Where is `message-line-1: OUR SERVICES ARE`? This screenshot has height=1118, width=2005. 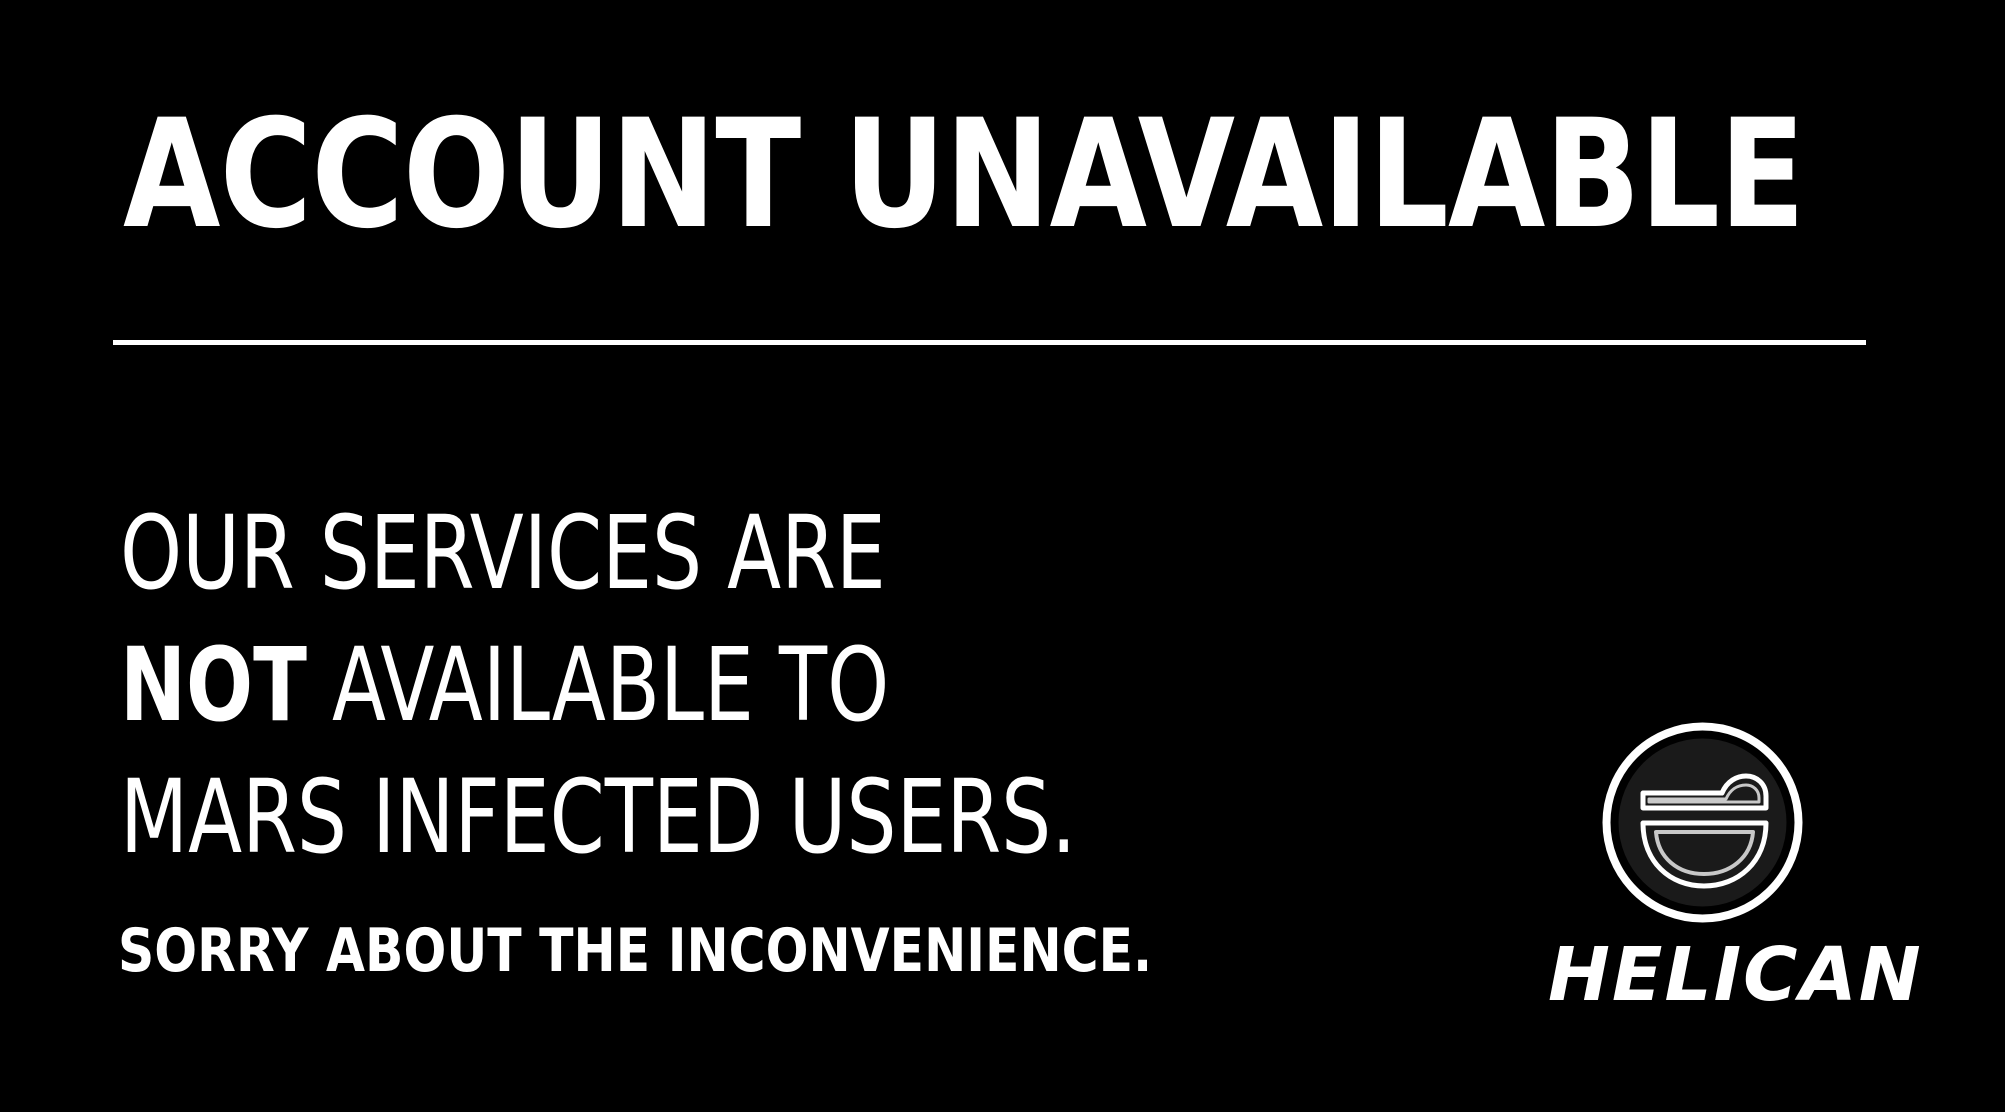
message-line-1: OUR SERVICES ARE is located at coordinates (503, 553).